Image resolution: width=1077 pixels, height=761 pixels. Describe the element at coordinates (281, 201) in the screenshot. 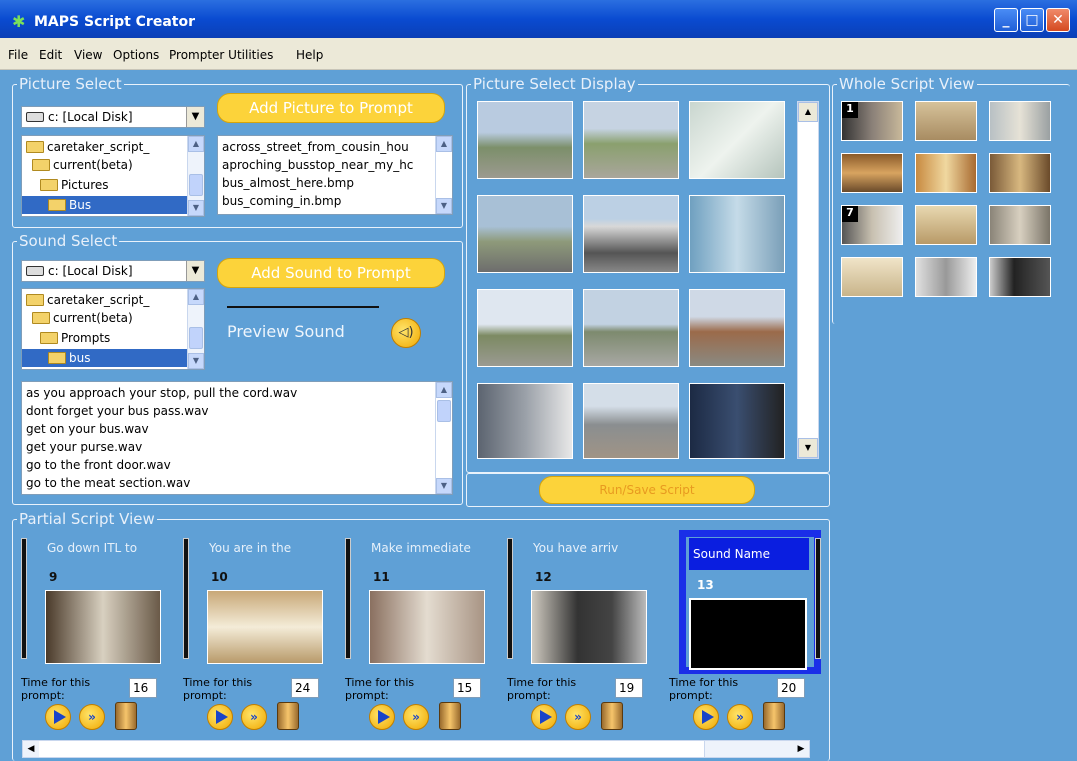

I see `file-item: bus_coming_in.bmp` at that location.